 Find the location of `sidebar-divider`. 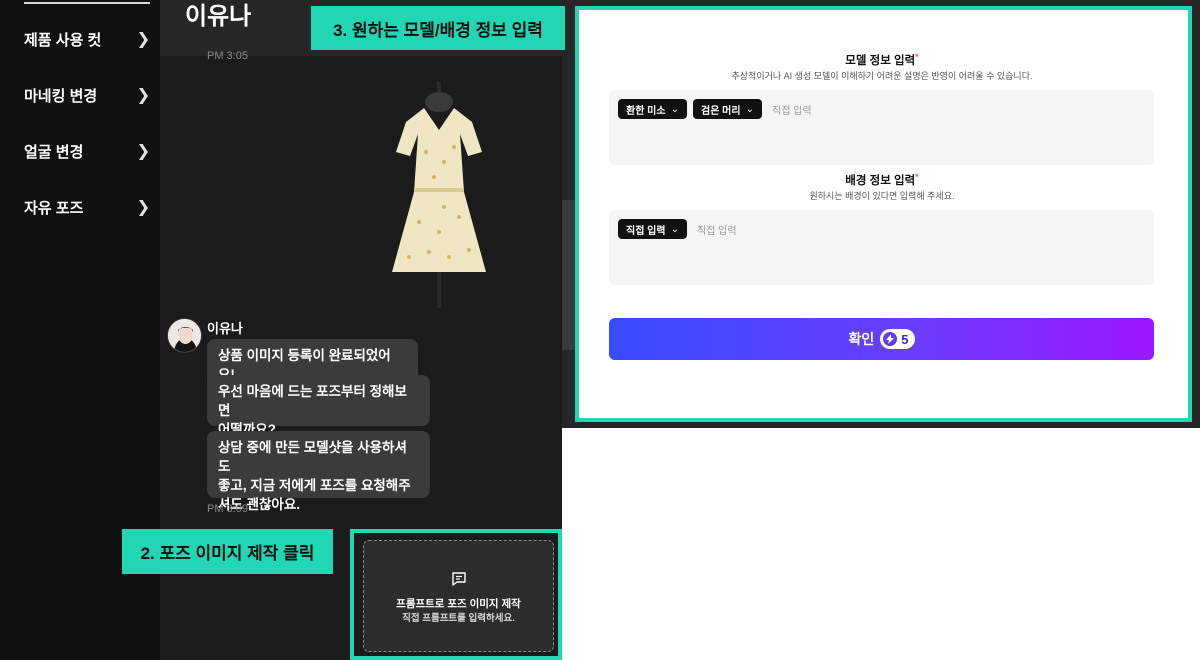

sidebar-divider is located at coordinates (87, 3).